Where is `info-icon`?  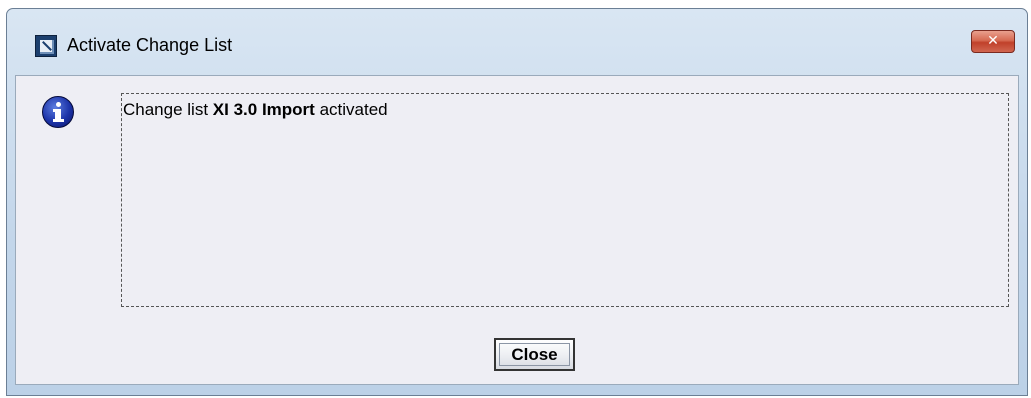 info-icon is located at coordinates (58, 112).